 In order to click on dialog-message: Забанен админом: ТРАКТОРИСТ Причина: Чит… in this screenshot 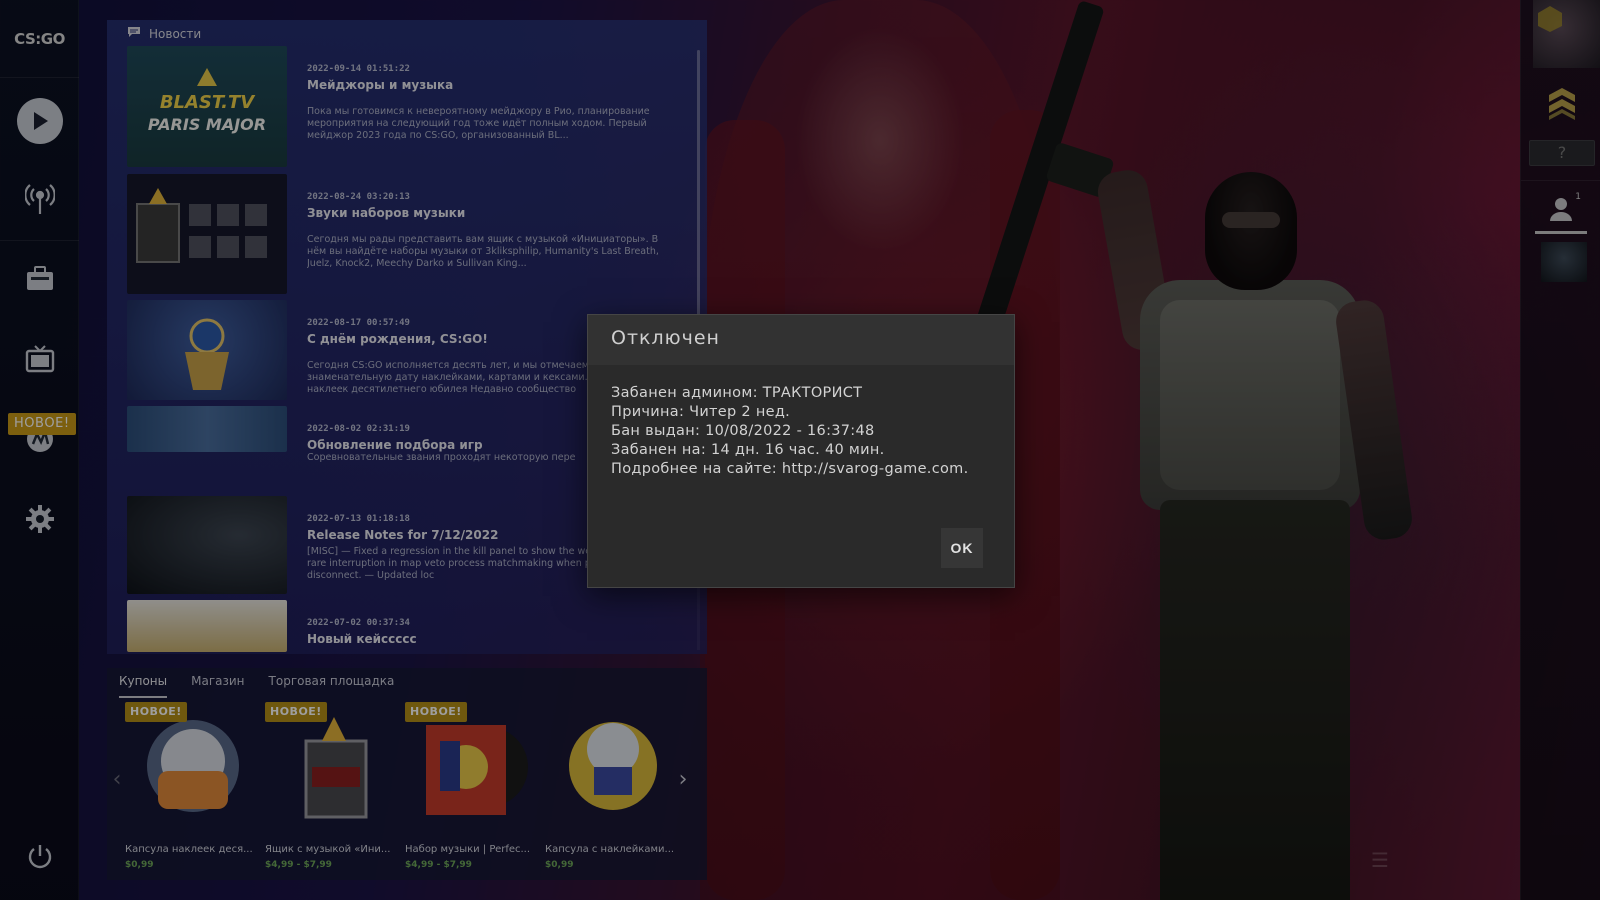, I will do `click(789, 431)`.